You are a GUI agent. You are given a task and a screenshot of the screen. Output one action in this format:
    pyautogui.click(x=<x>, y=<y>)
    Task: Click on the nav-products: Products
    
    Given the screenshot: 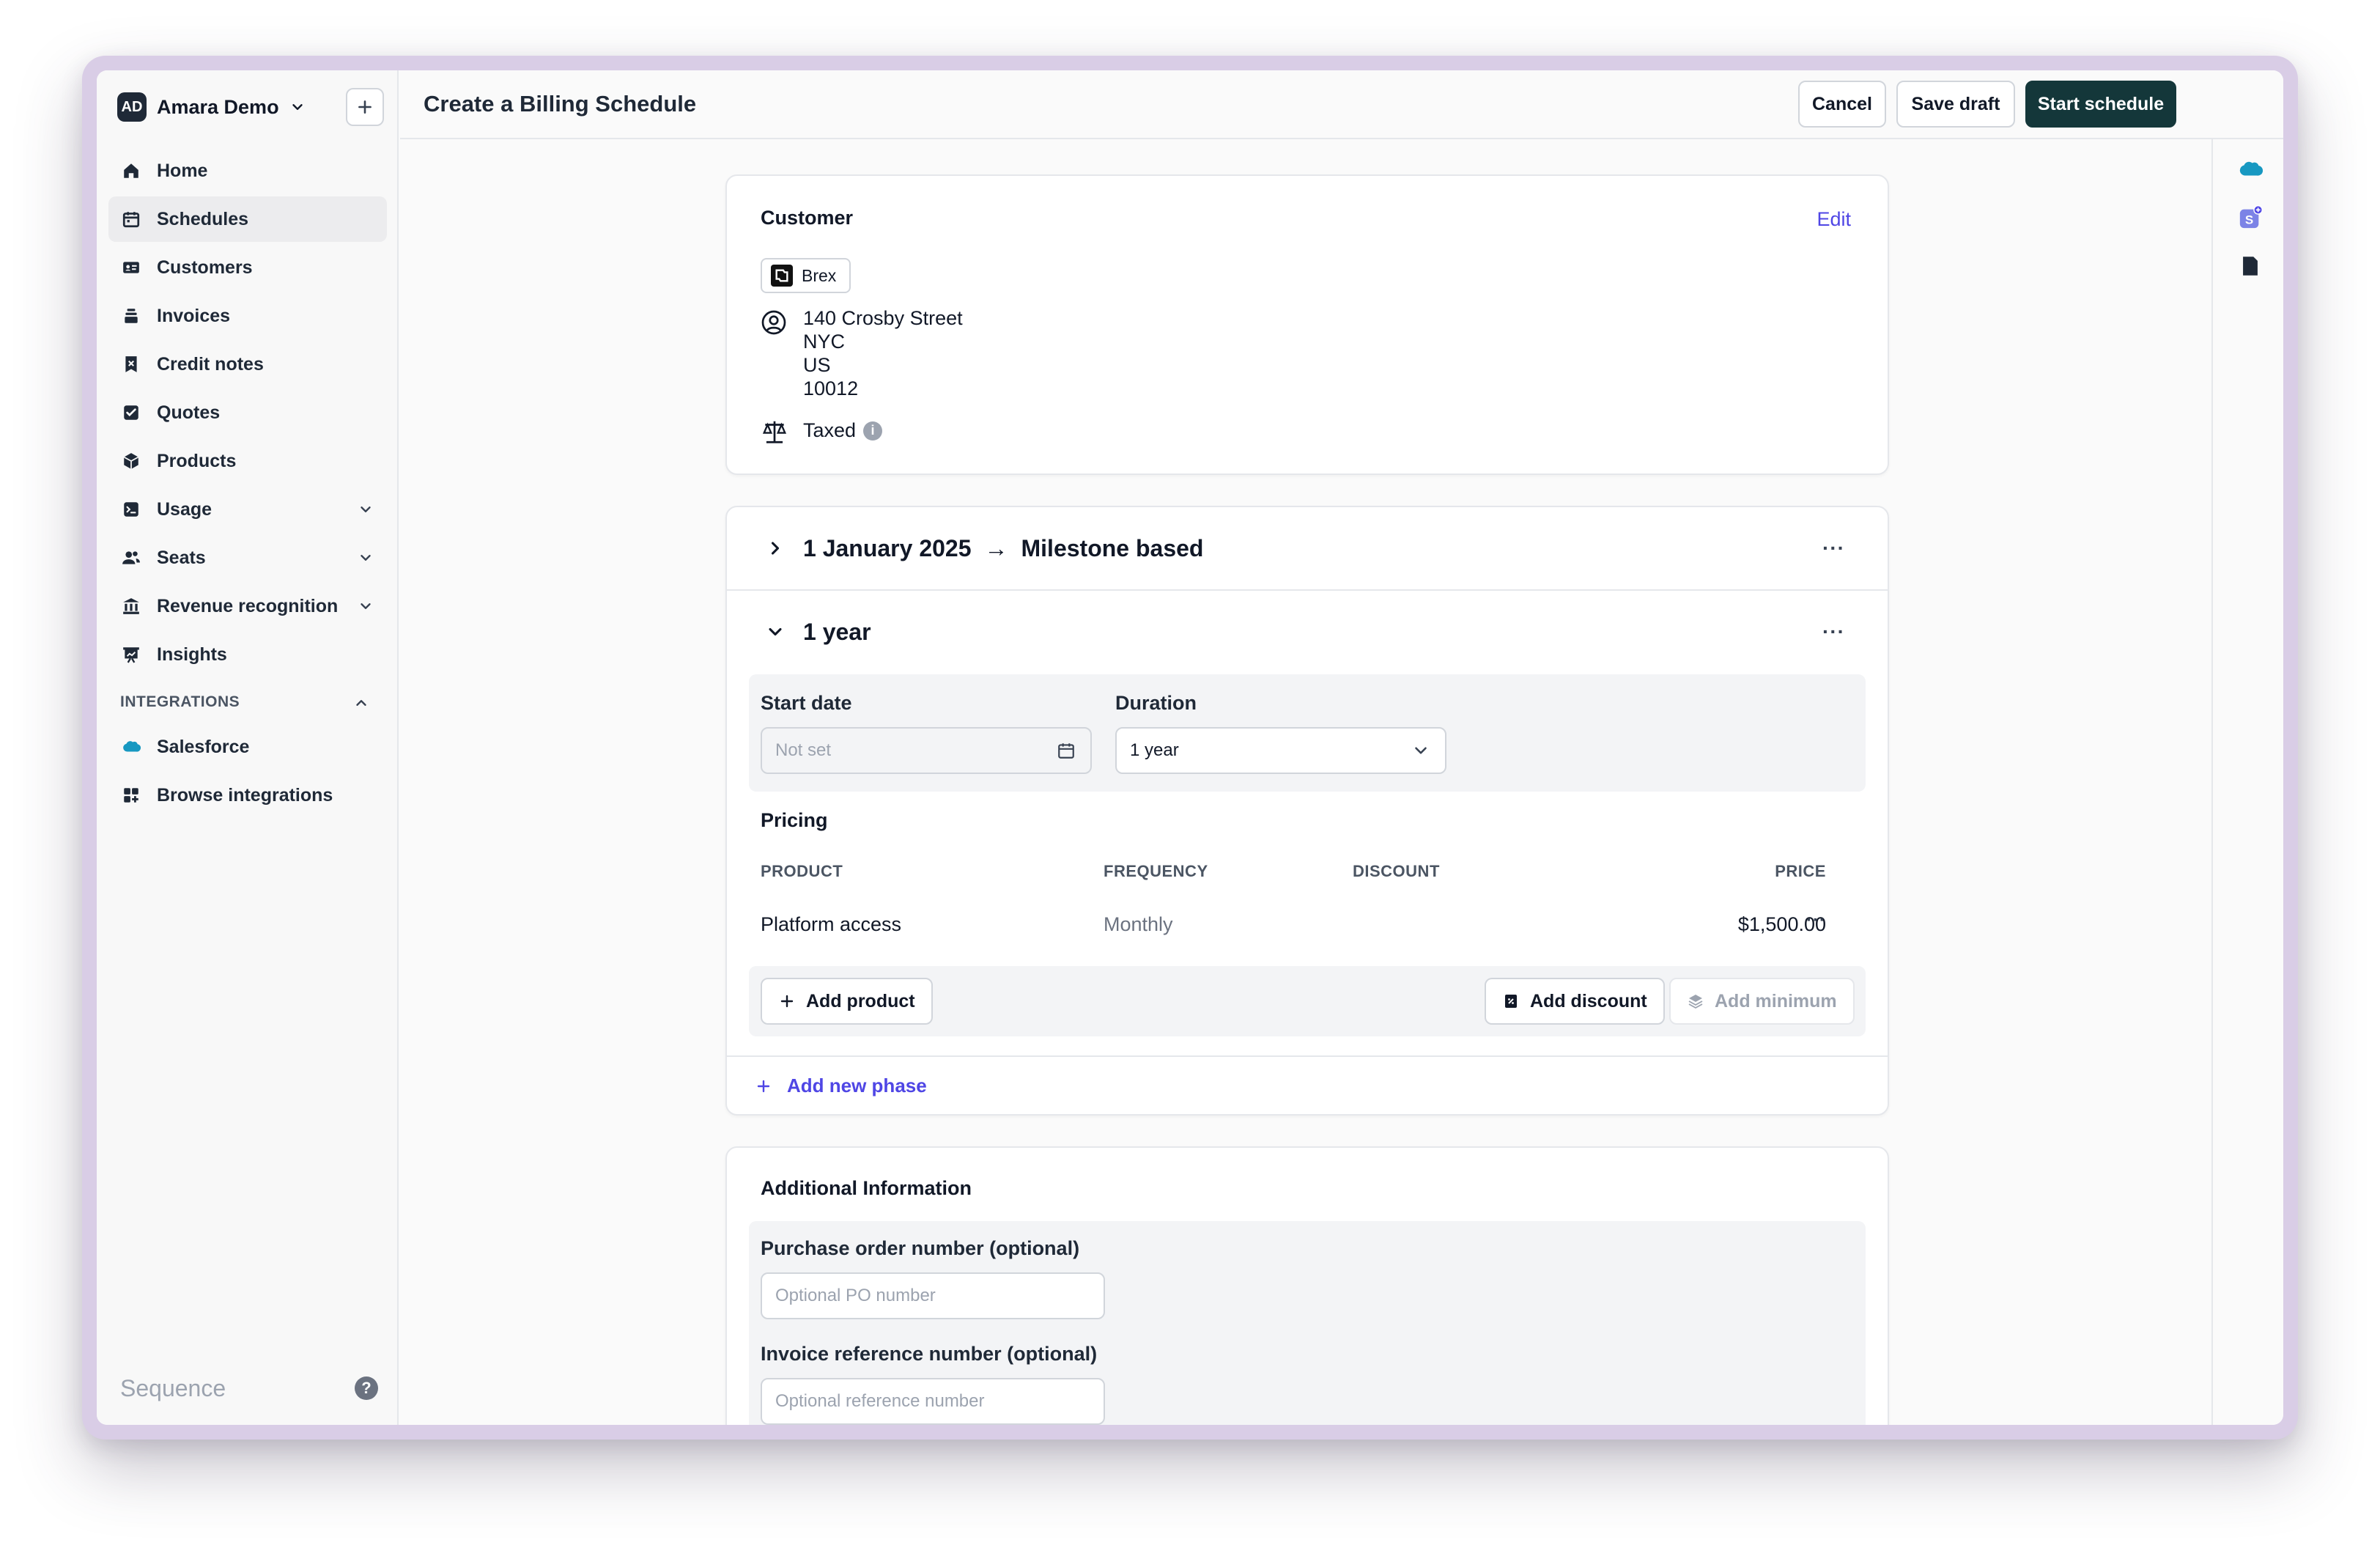 What is the action you would take?
    pyautogui.click(x=247, y=461)
    